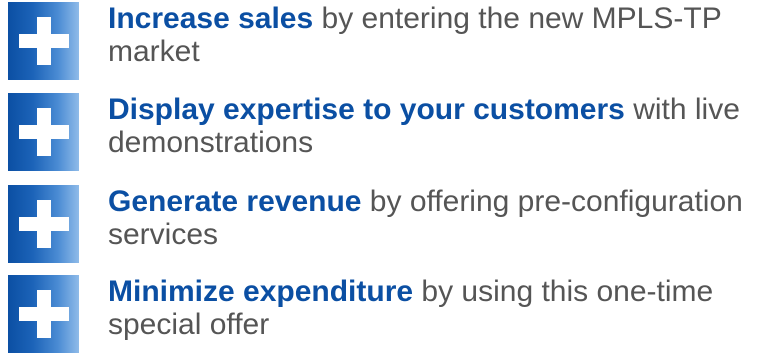 This screenshot has width=775, height=355. Describe the element at coordinates (366, 109) in the screenshot. I see `benefit-headline: Display expertise to your customers` at that location.